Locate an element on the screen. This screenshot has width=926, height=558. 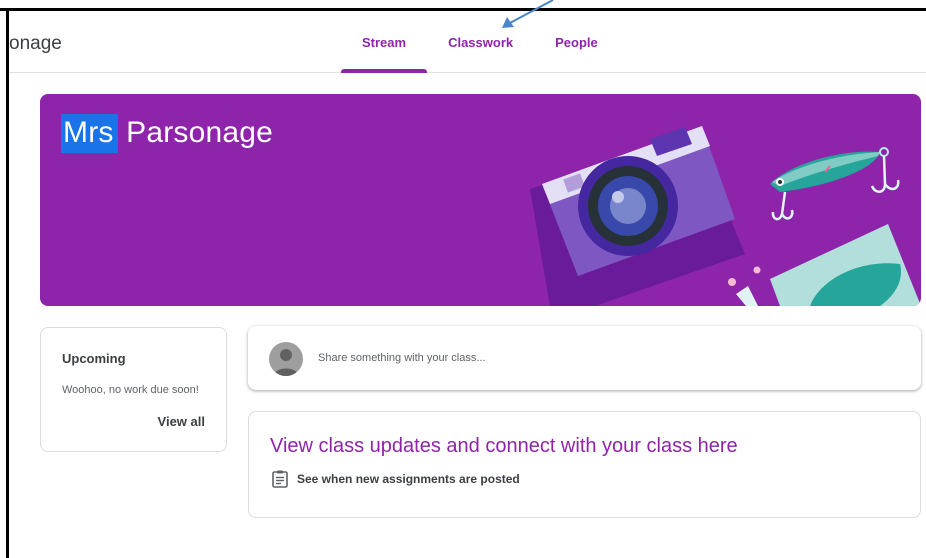
view-all-link: View all is located at coordinates (181, 421).